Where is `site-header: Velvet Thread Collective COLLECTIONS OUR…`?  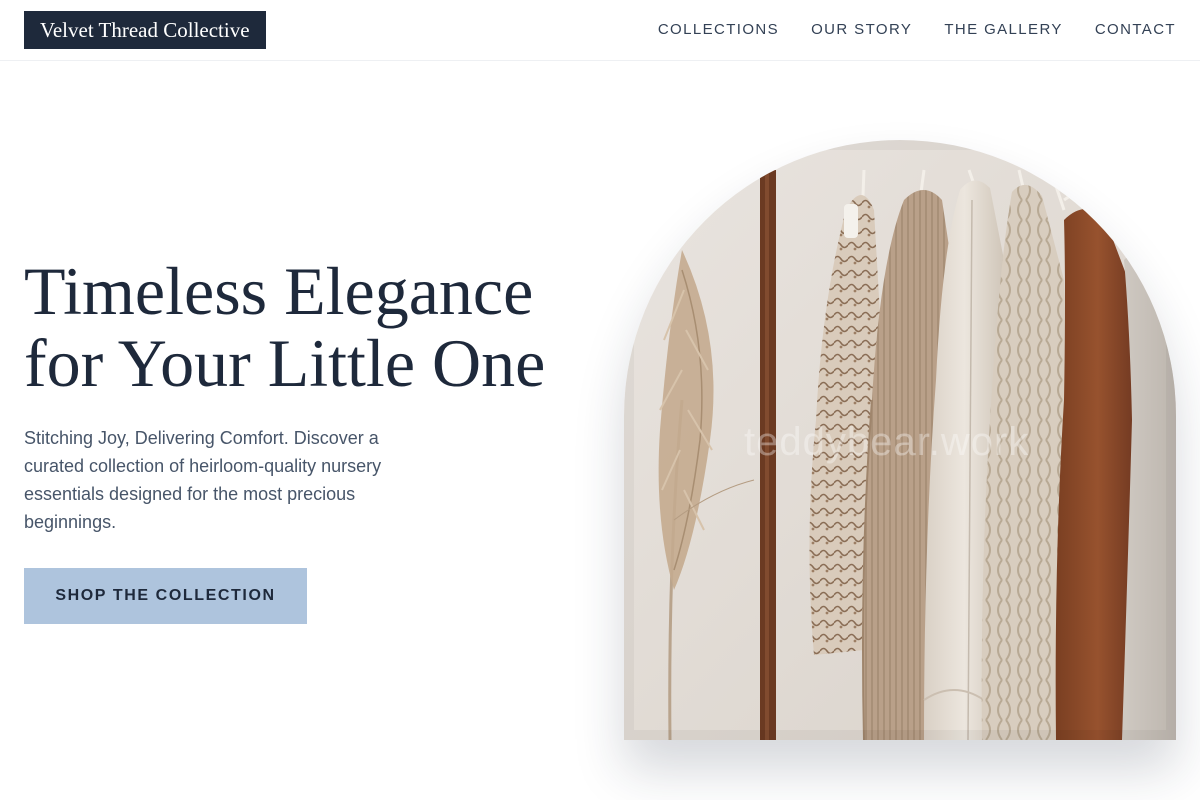
site-header: Velvet Thread Collective COLLECTIONS OUR… is located at coordinates (600, 30).